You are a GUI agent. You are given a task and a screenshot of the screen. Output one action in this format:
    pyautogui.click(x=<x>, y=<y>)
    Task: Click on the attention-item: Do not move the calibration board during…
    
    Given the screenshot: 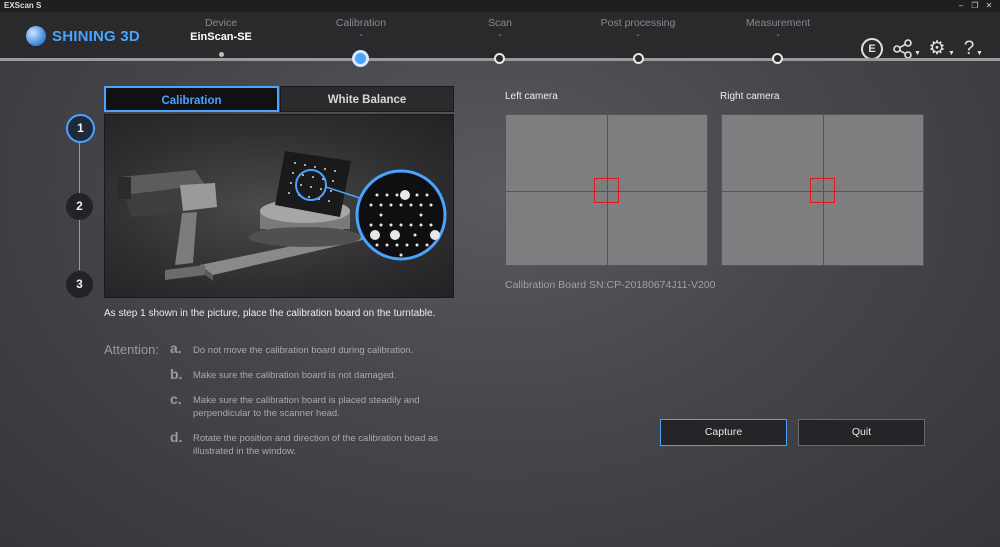 What is the action you would take?
    pyautogui.click(x=303, y=350)
    